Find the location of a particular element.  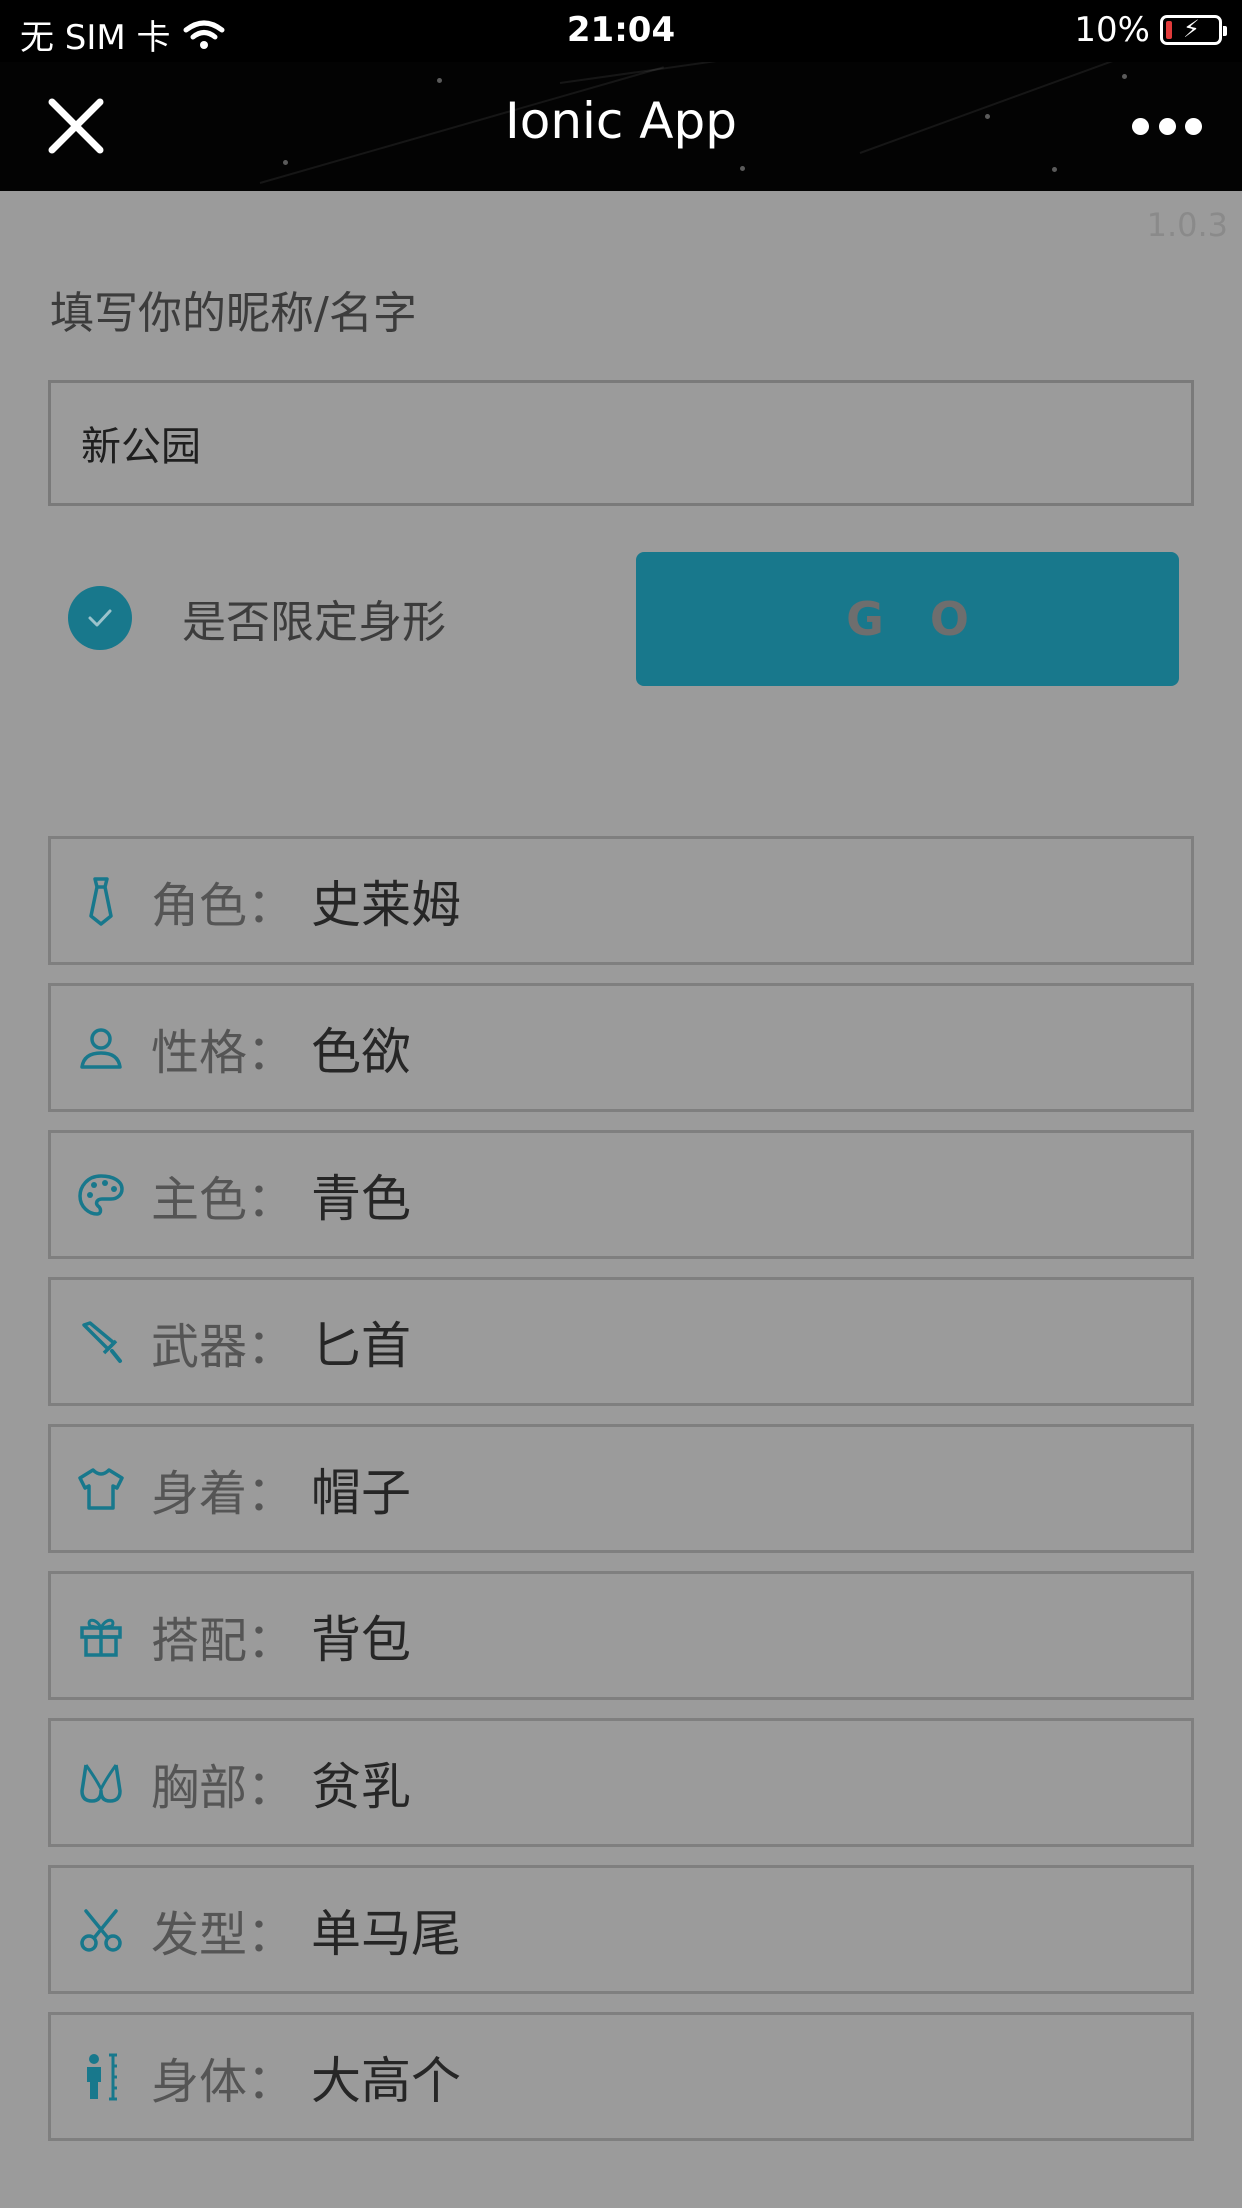

more-options-button is located at coordinates (1167, 126).